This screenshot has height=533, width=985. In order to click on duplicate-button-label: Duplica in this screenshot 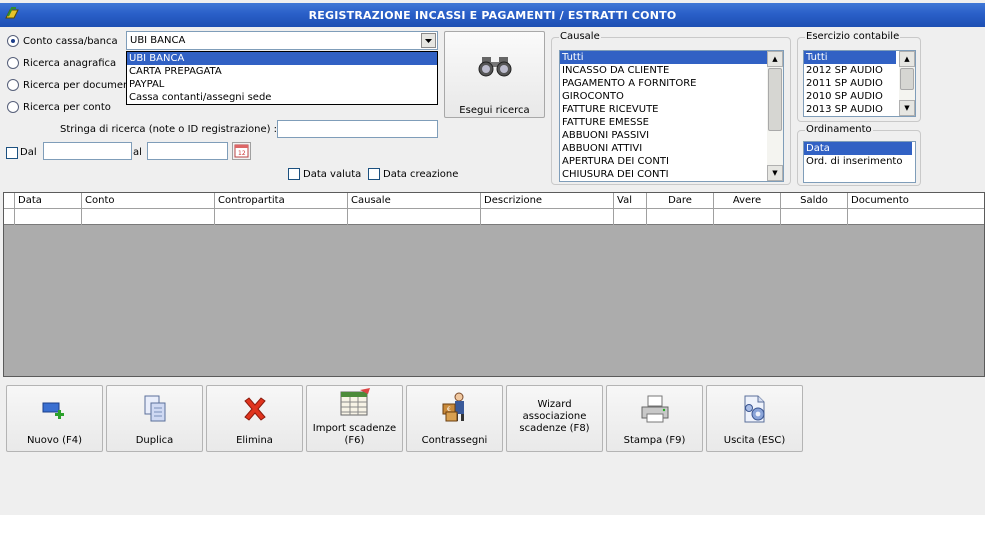, I will do `click(154, 440)`.